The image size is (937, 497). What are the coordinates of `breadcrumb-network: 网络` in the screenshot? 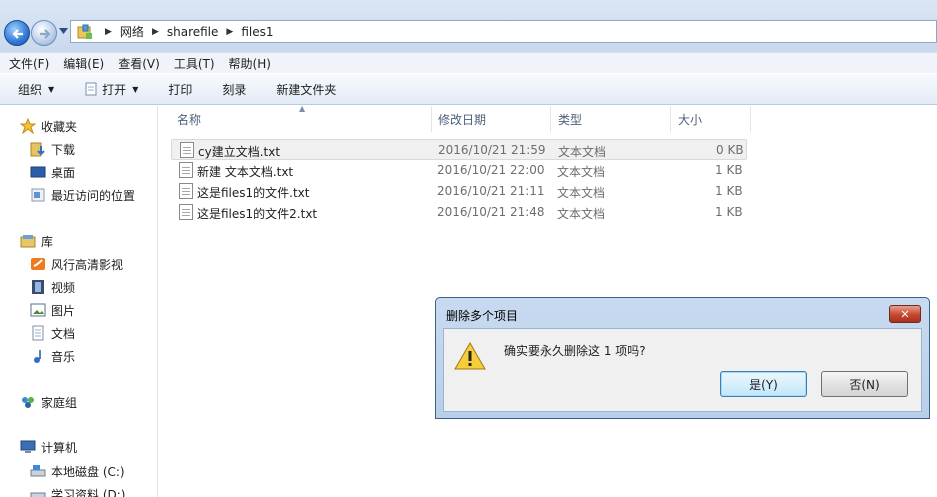 It's located at (132, 31).